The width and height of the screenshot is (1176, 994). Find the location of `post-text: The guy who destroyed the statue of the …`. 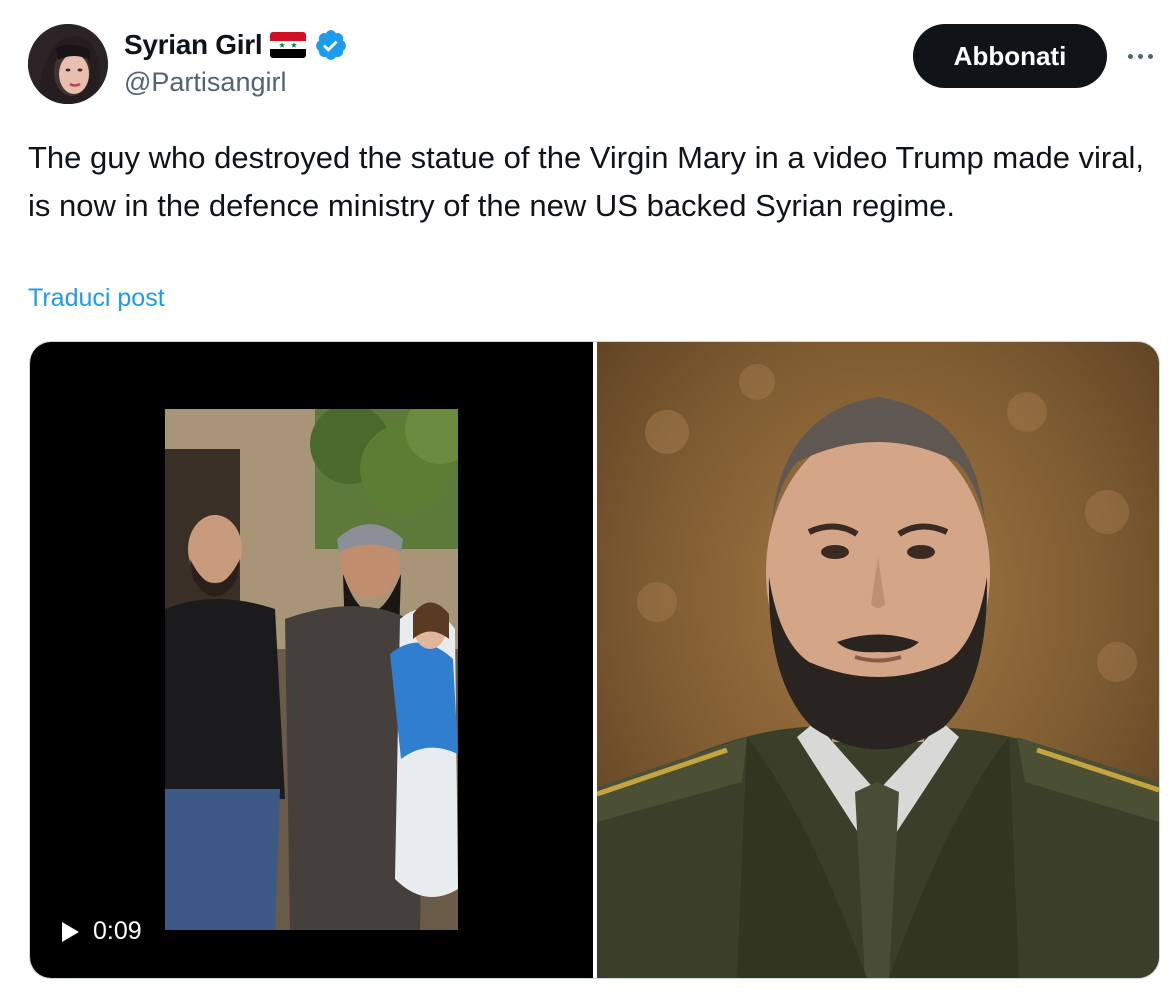

post-text: The guy who destroyed the statue of the … is located at coordinates (586, 181).